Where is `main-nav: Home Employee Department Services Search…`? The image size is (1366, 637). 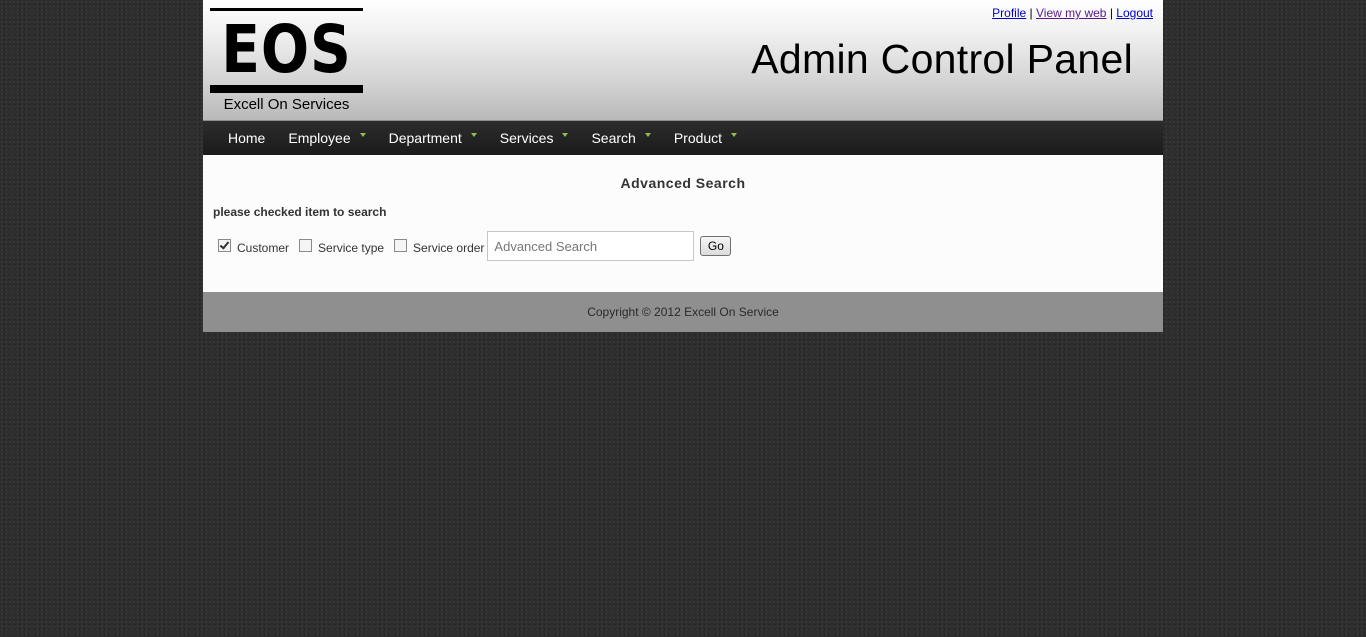 main-nav: Home Employee Department Services Search… is located at coordinates (683, 138).